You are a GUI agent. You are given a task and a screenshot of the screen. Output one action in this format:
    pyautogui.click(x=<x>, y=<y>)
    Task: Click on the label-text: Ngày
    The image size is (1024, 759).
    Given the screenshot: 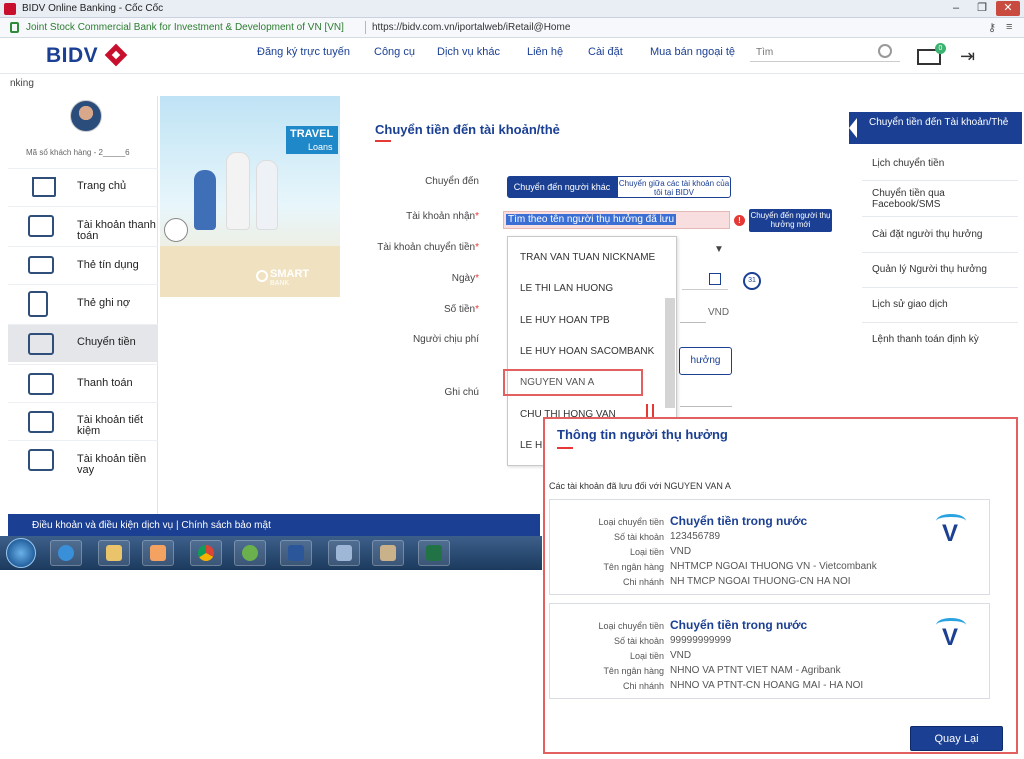 What is the action you would take?
    pyautogui.click(x=463, y=278)
    